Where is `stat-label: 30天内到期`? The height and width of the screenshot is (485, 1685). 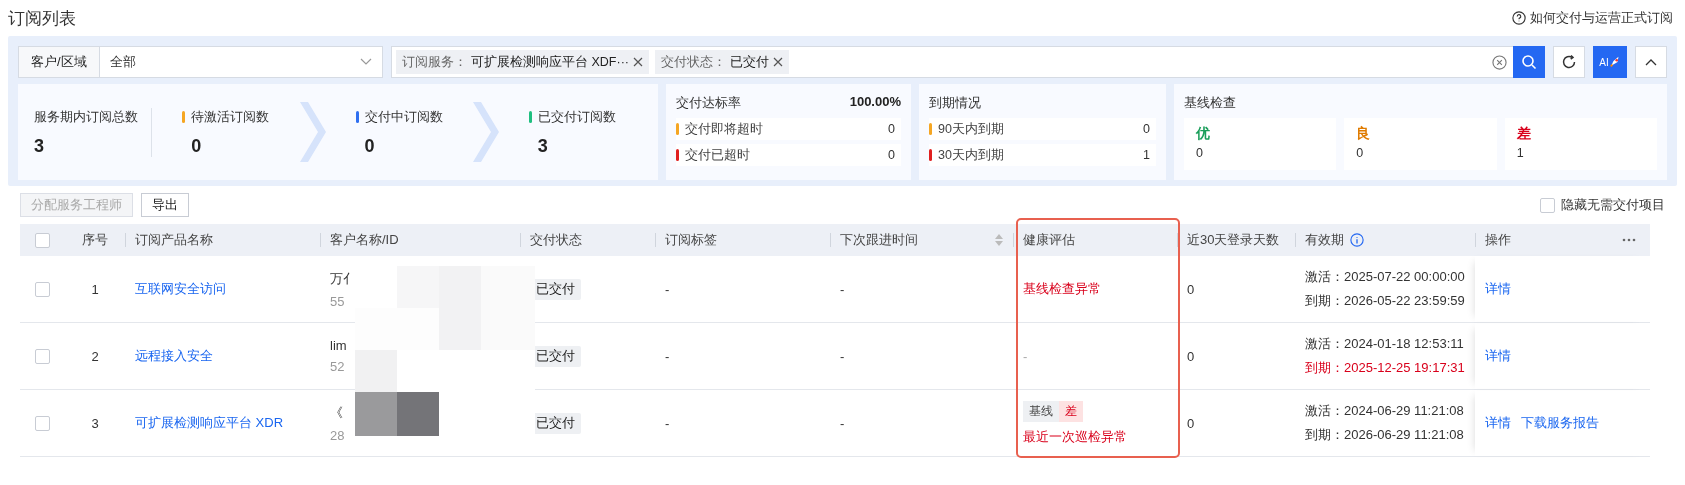
stat-label: 30天内到期 is located at coordinates (966, 155).